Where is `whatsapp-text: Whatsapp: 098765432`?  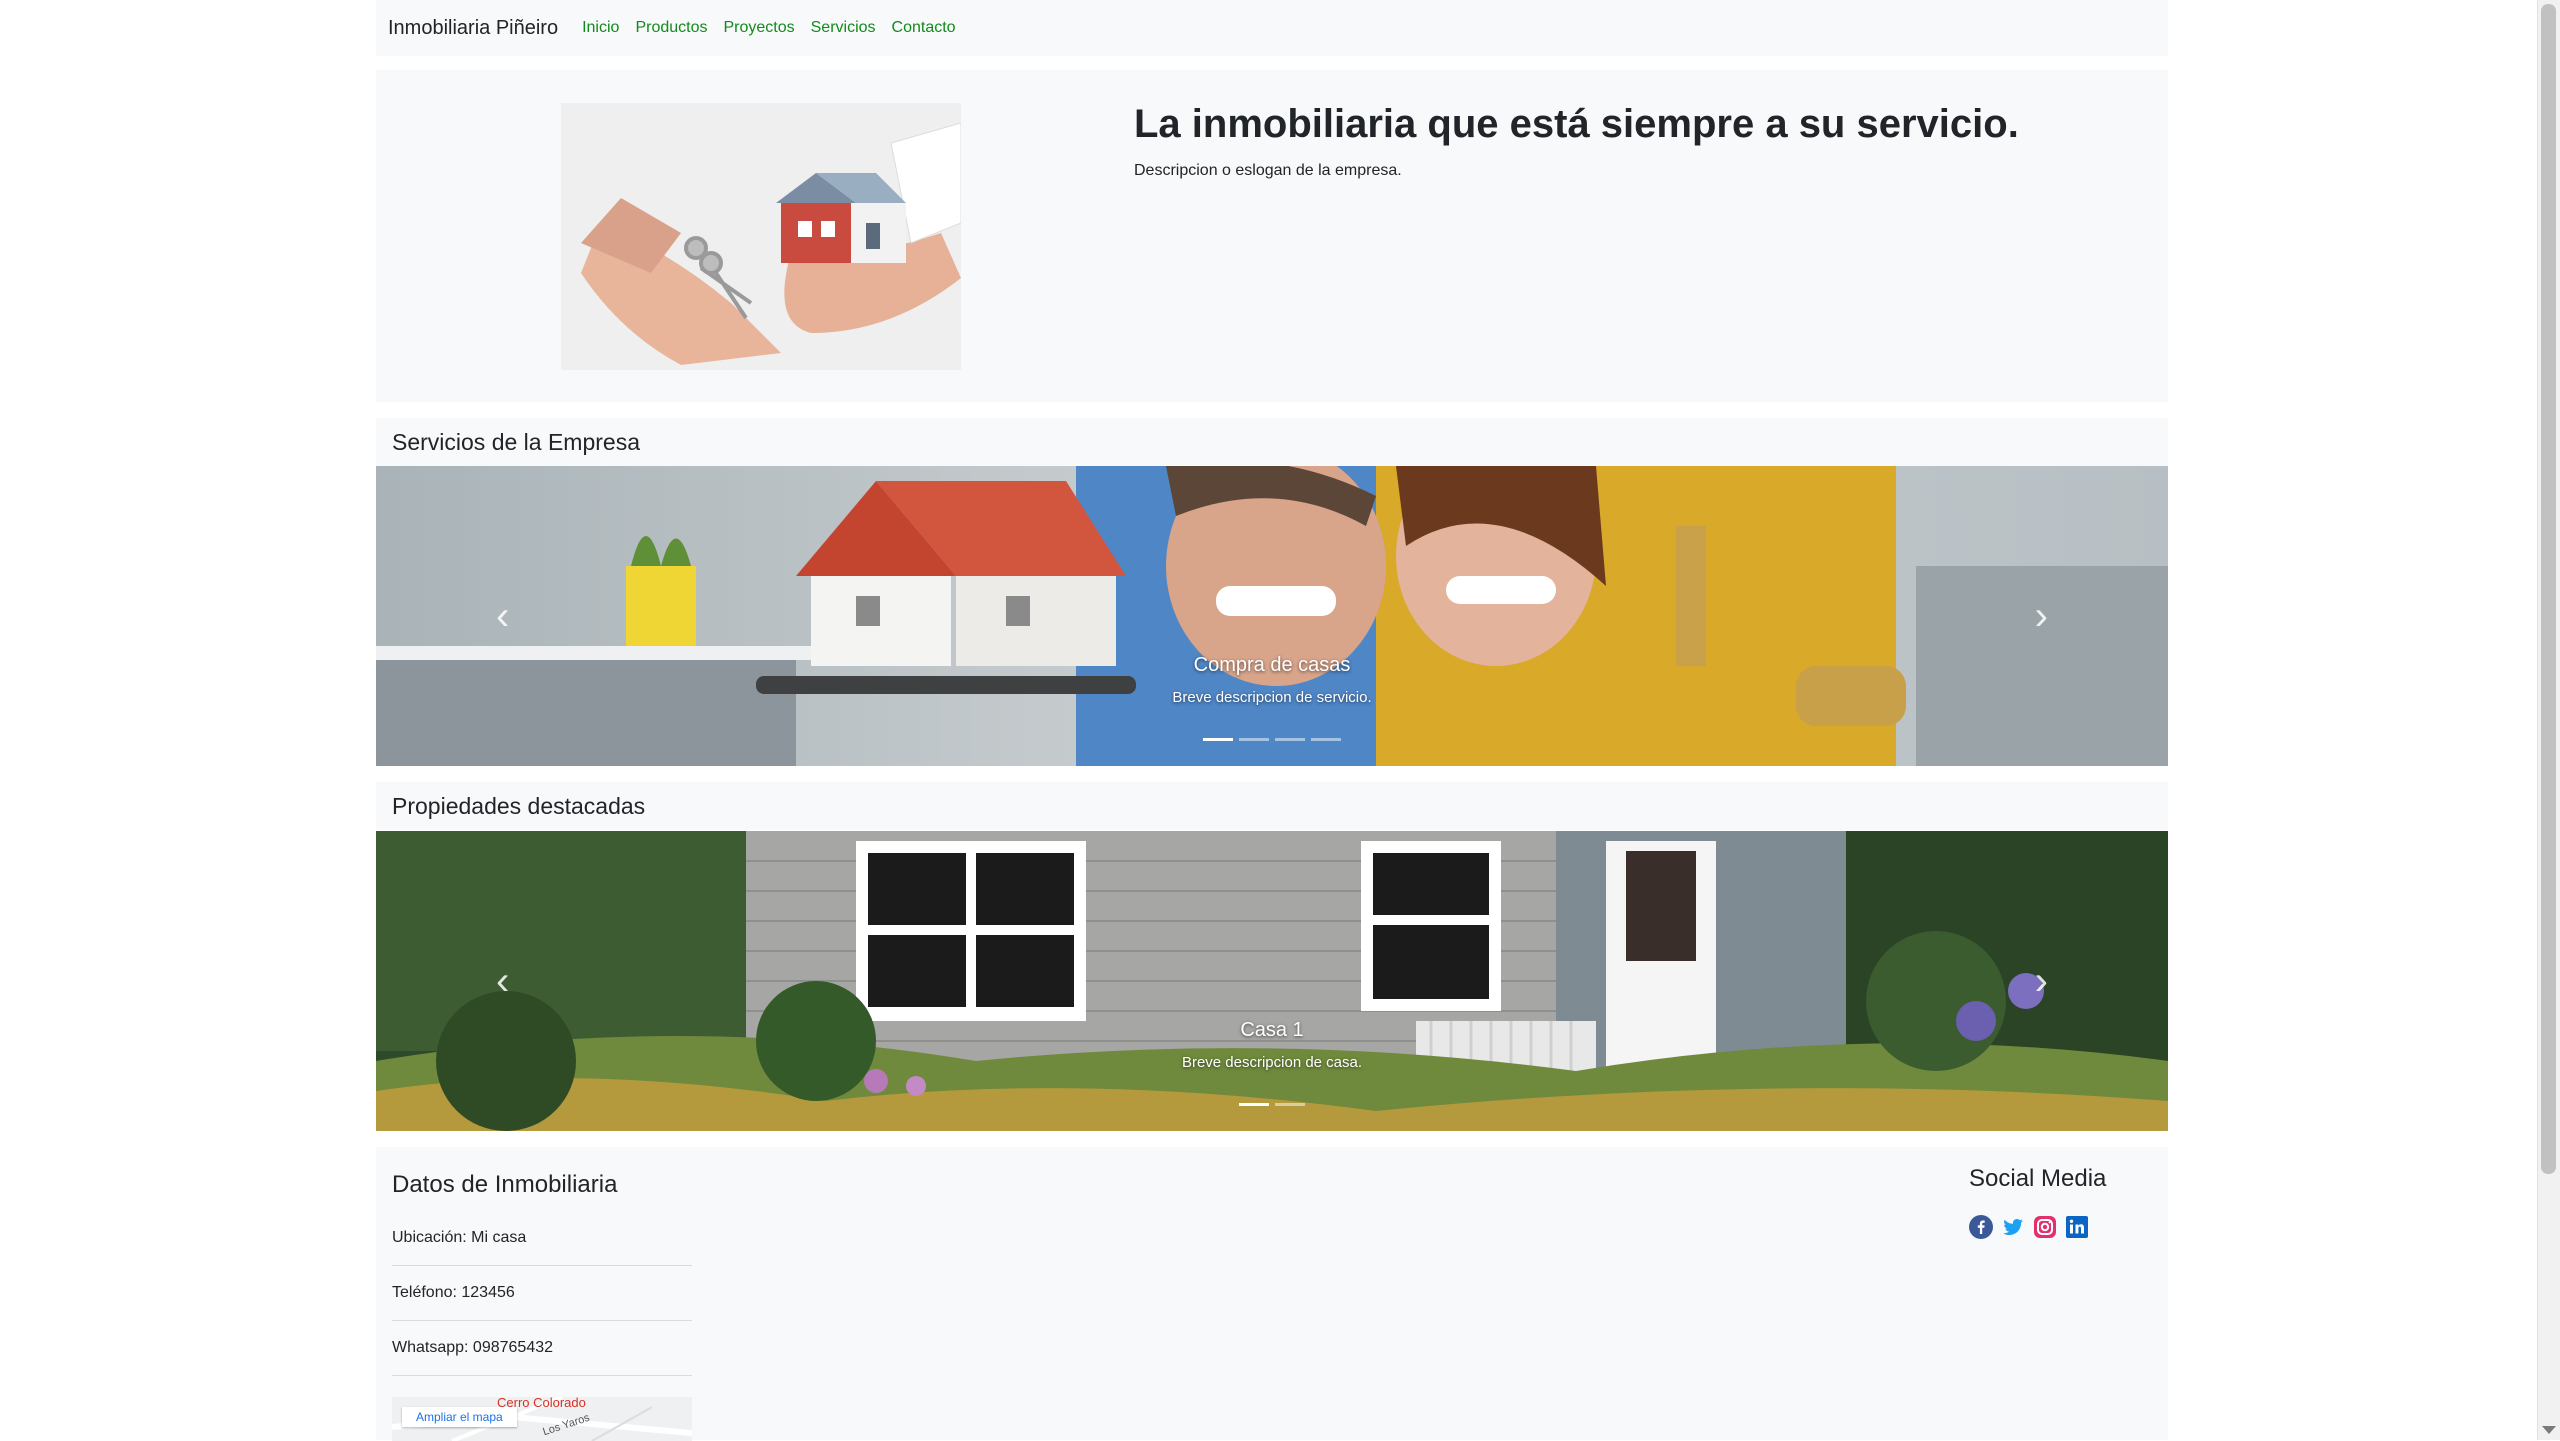 whatsapp-text: Whatsapp: 098765432 is located at coordinates (542, 1357).